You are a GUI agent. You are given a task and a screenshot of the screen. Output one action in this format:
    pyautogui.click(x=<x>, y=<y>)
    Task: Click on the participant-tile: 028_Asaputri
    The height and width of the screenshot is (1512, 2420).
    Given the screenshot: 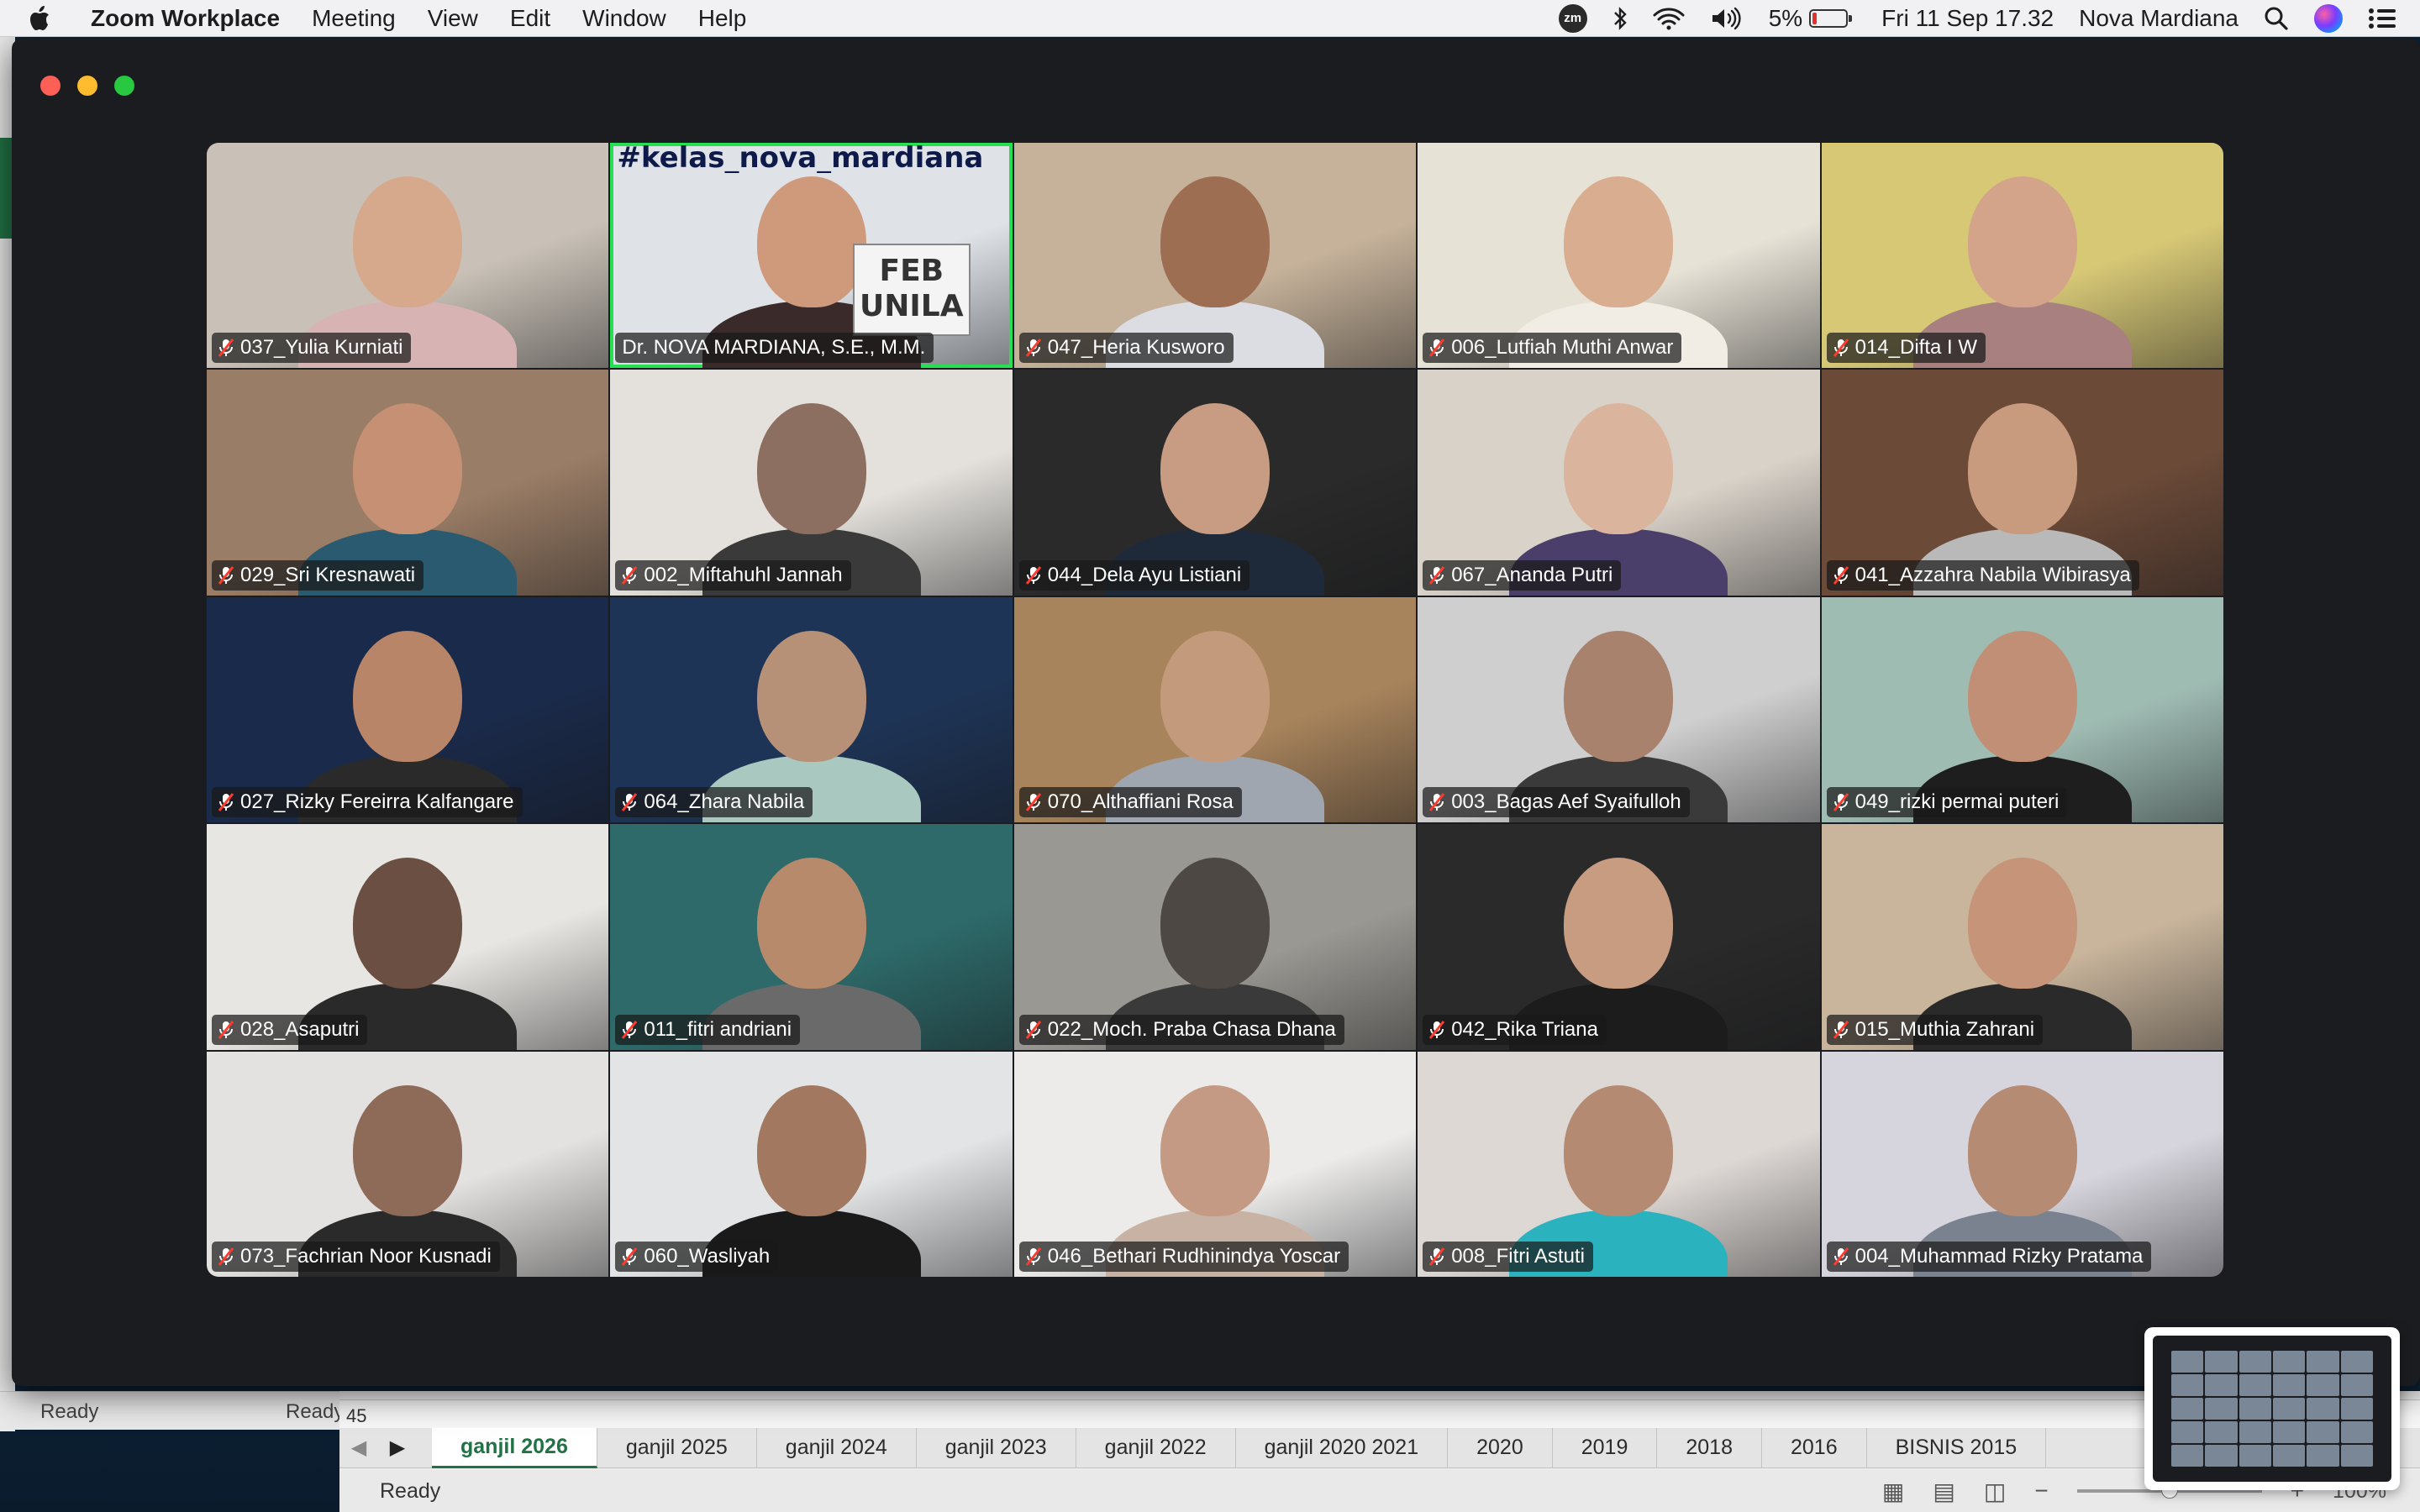 What is the action you would take?
    pyautogui.click(x=408, y=937)
    